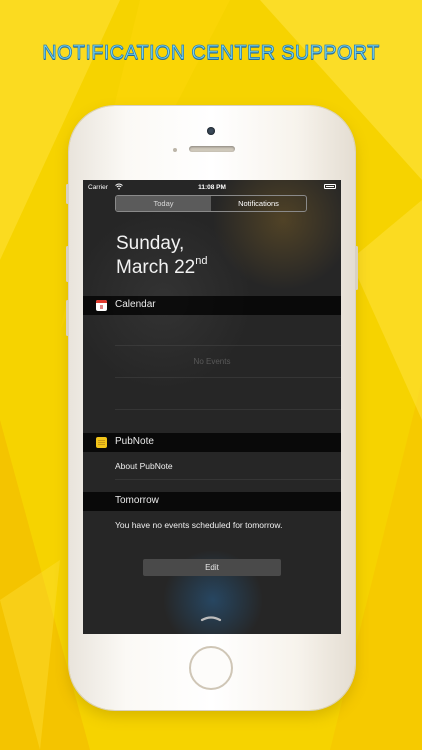 The width and height of the screenshot is (422, 750). I want to click on calendar-empty-label: No Events, so click(212, 361).